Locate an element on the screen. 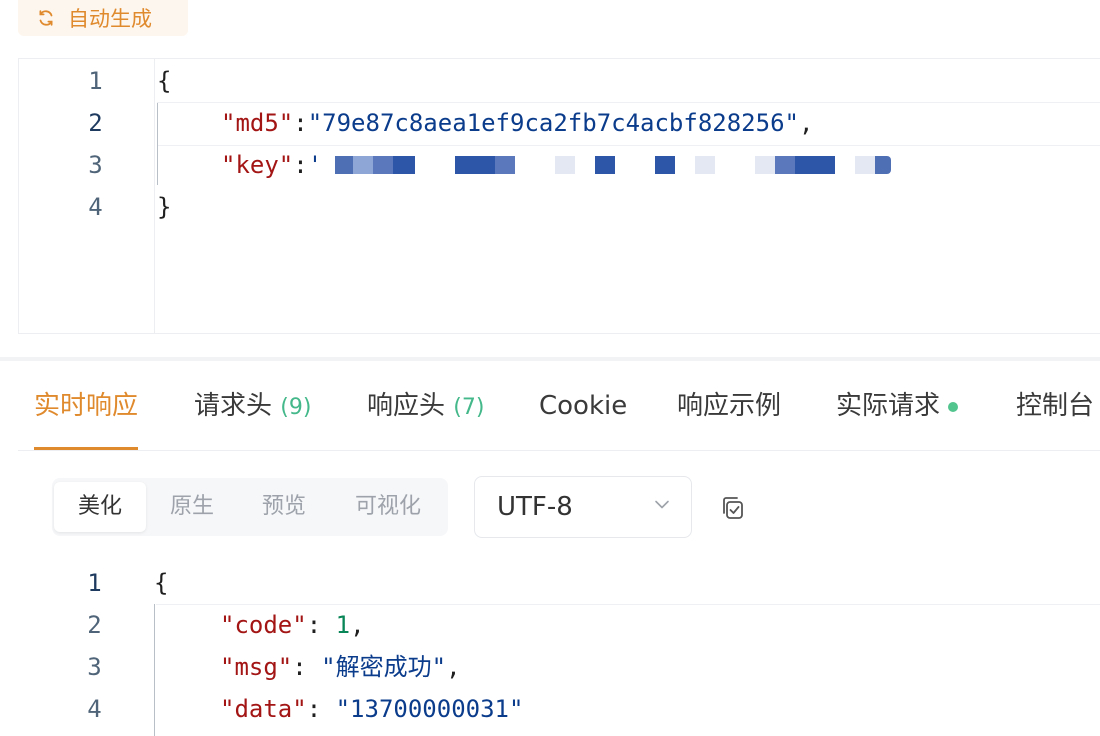 This screenshot has width=1100, height=736. code-text: "key":' is located at coordinates (271, 165).